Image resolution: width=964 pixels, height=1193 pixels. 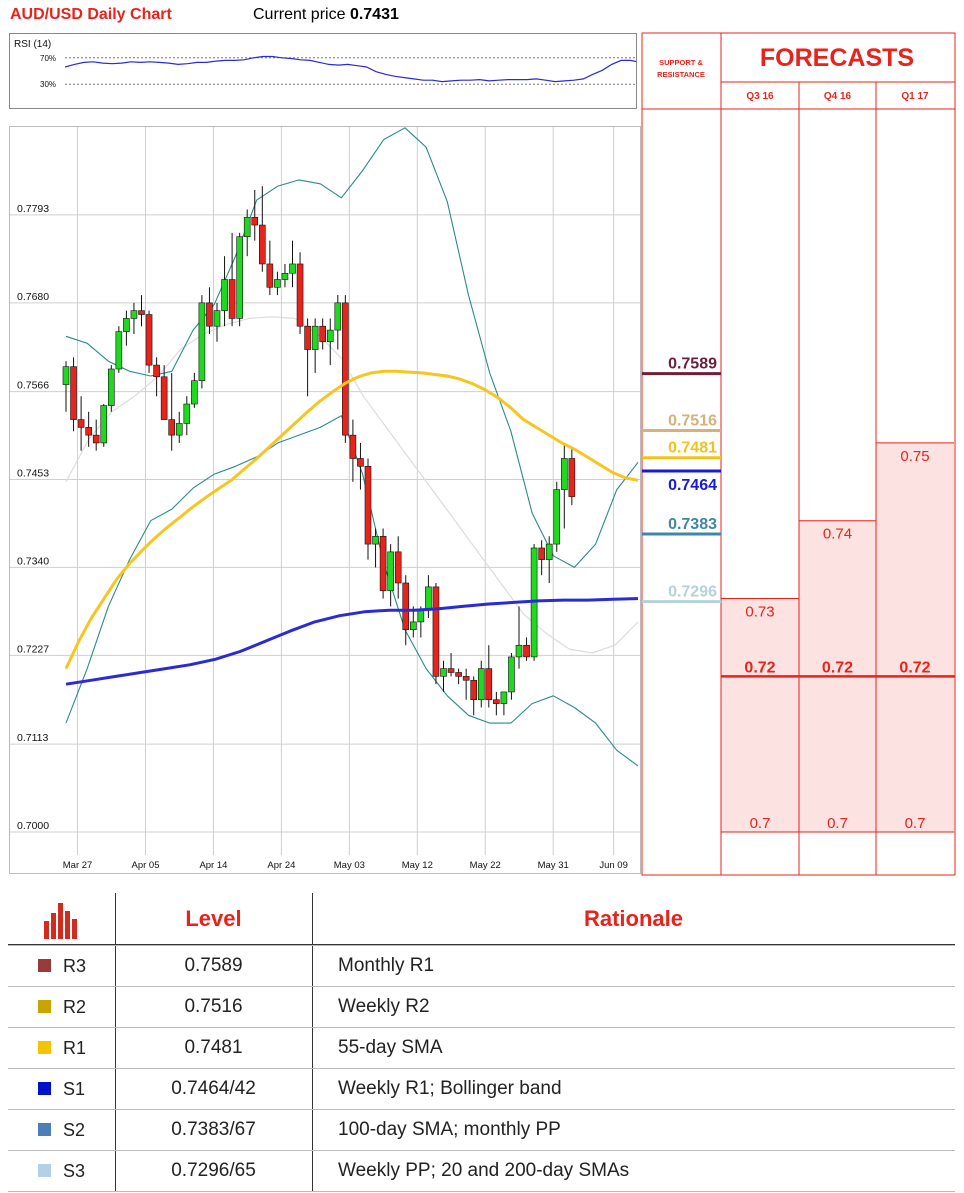 I want to click on table-row: S1 0.7464/42 Weekly R1; Bollinger band, so click(x=481, y=1088).